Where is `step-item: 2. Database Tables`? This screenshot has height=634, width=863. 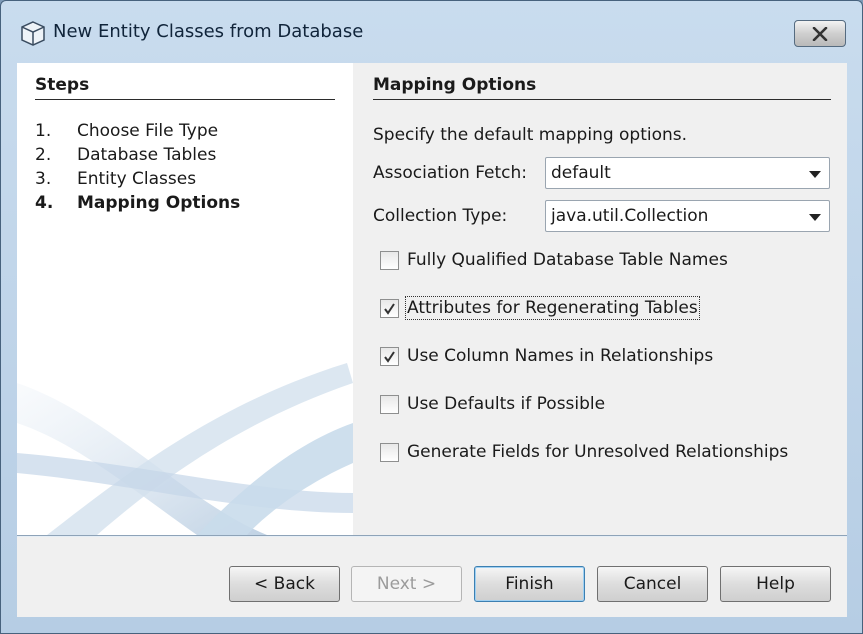 step-item: 2. Database Tables is located at coordinates (137, 155).